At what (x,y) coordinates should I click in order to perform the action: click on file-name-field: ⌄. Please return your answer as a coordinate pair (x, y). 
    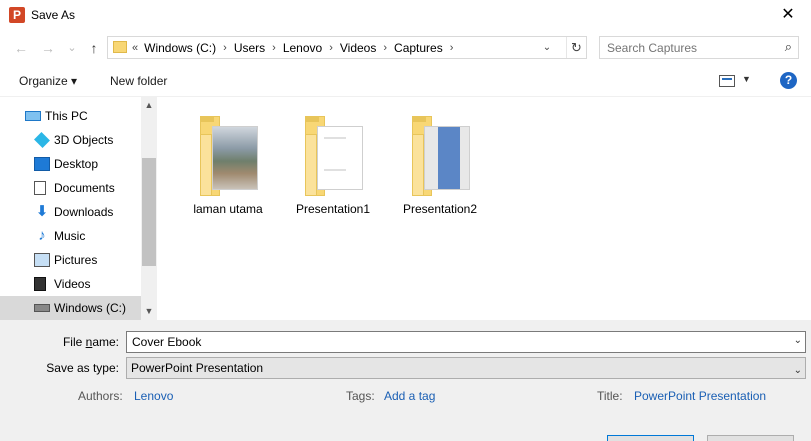
    Looking at the image, I should click on (466, 342).